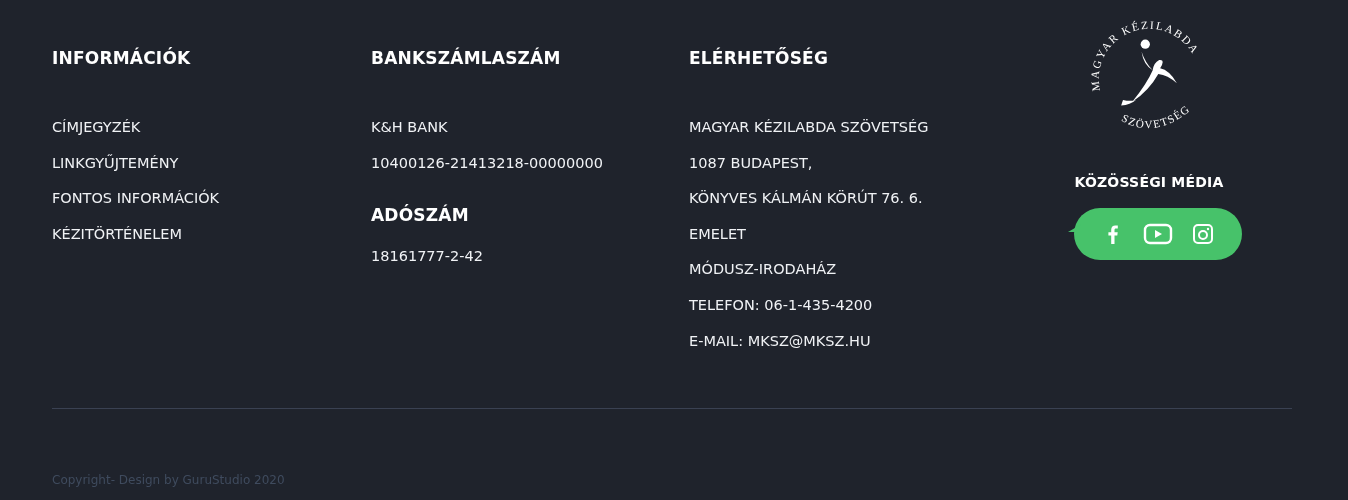 Image resolution: width=1348 pixels, height=500 pixels. Describe the element at coordinates (466, 59) in the screenshot. I see `column-heading: BANKSZÁMLASZÁM` at that location.